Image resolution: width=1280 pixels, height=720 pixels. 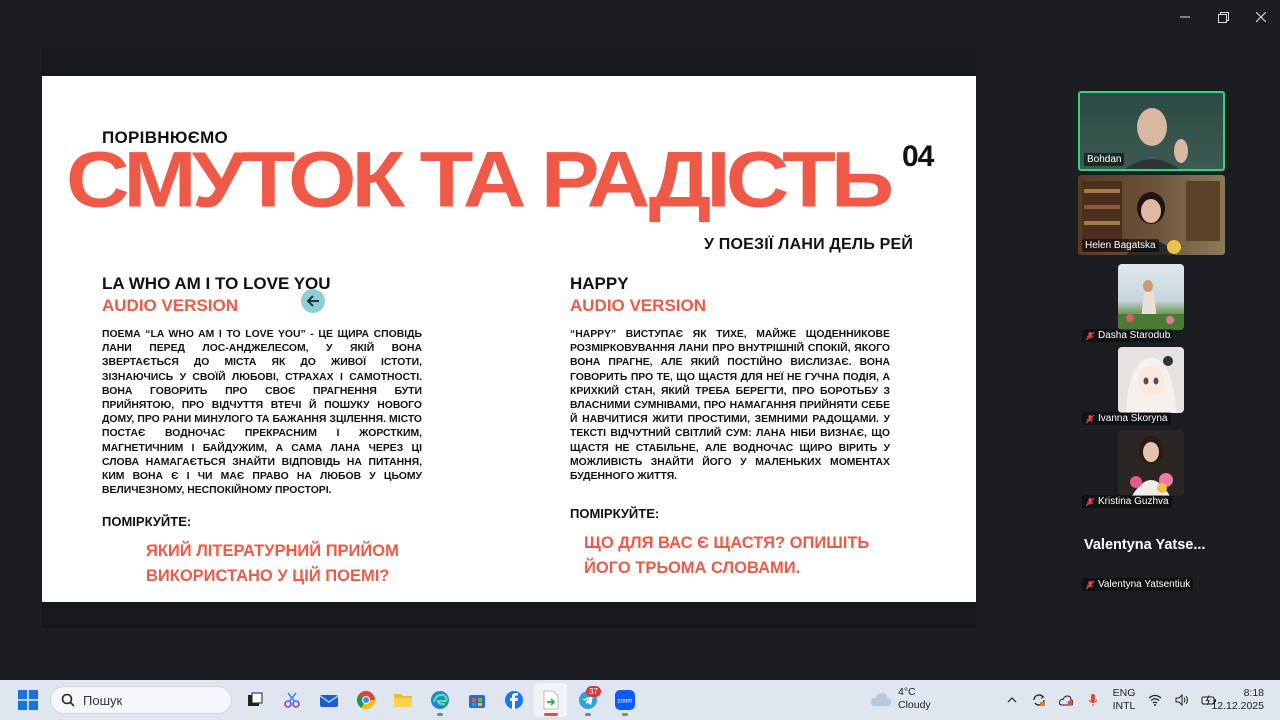 What do you see at coordinates (147, 522) in the screenshot?
I see `left-think-label: ПОМІРКУЙТЕ:` at bounding box center [147, 522].